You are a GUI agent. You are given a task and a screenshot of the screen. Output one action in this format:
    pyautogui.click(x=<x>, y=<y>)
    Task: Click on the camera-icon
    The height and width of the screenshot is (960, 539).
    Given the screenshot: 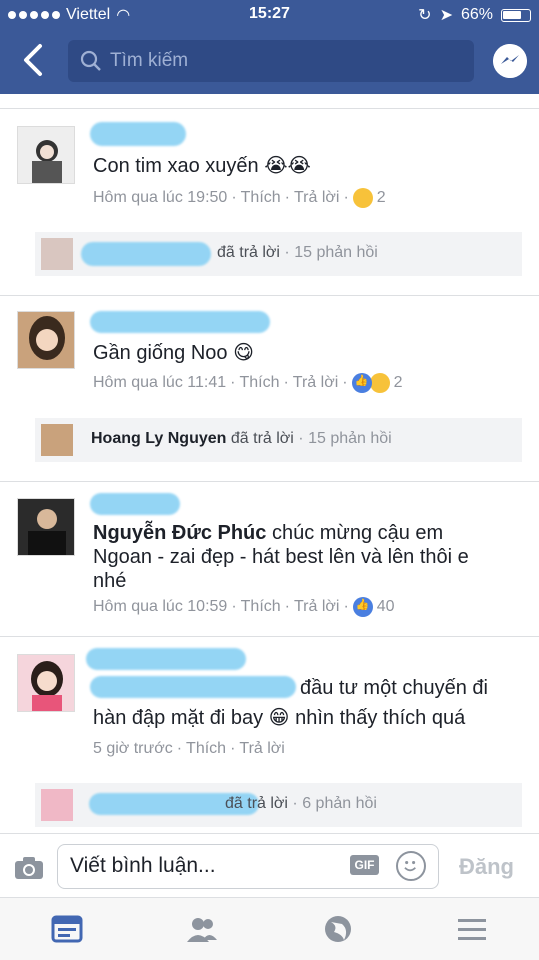 What is the action you would take?
    pyautogui.click(x=29, y=868)
    